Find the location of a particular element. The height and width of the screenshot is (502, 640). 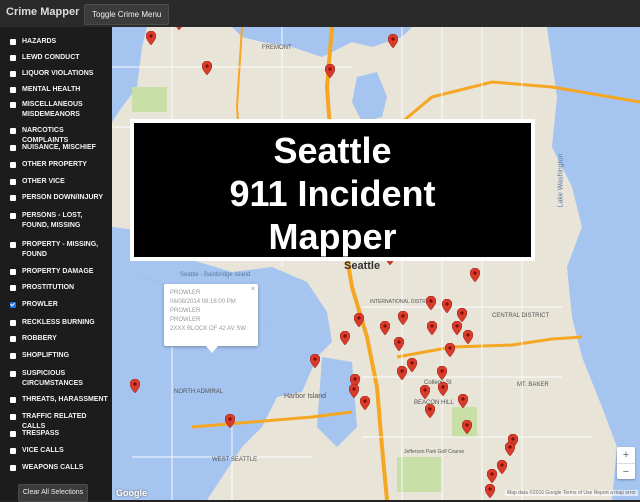

filter-item: HAZARDS is located at coordinates (60, 42).